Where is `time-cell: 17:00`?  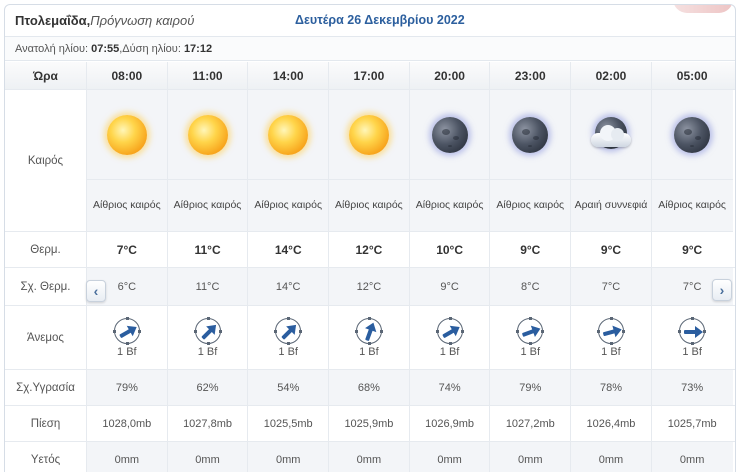
time-cell: 17:00 is located at coordinates (369, 75).